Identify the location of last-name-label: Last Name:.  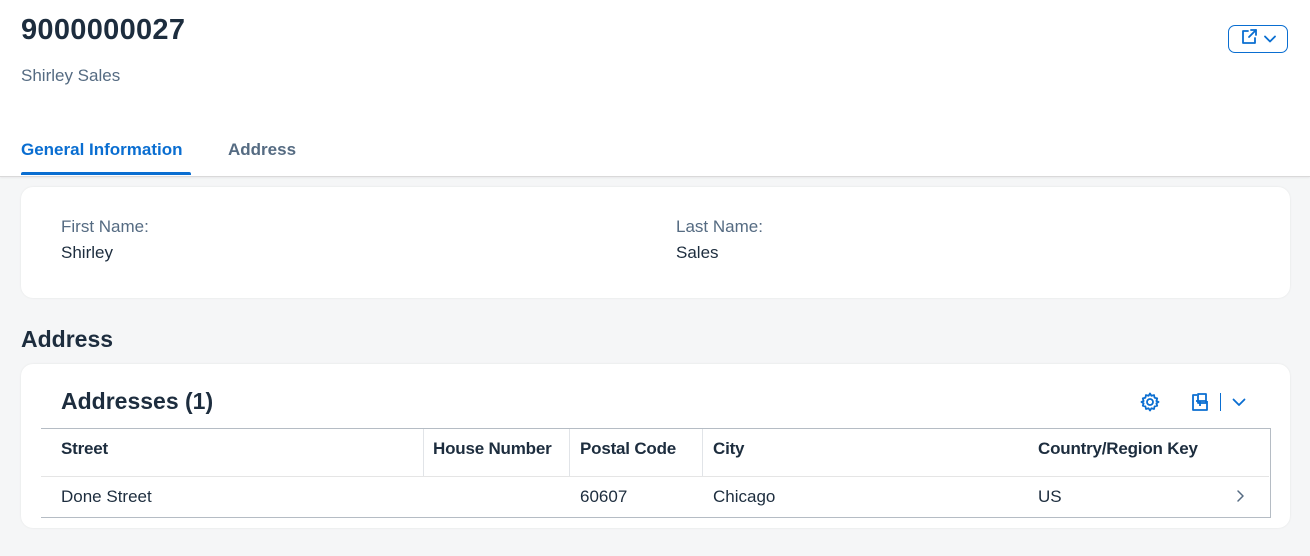
(719, 226).